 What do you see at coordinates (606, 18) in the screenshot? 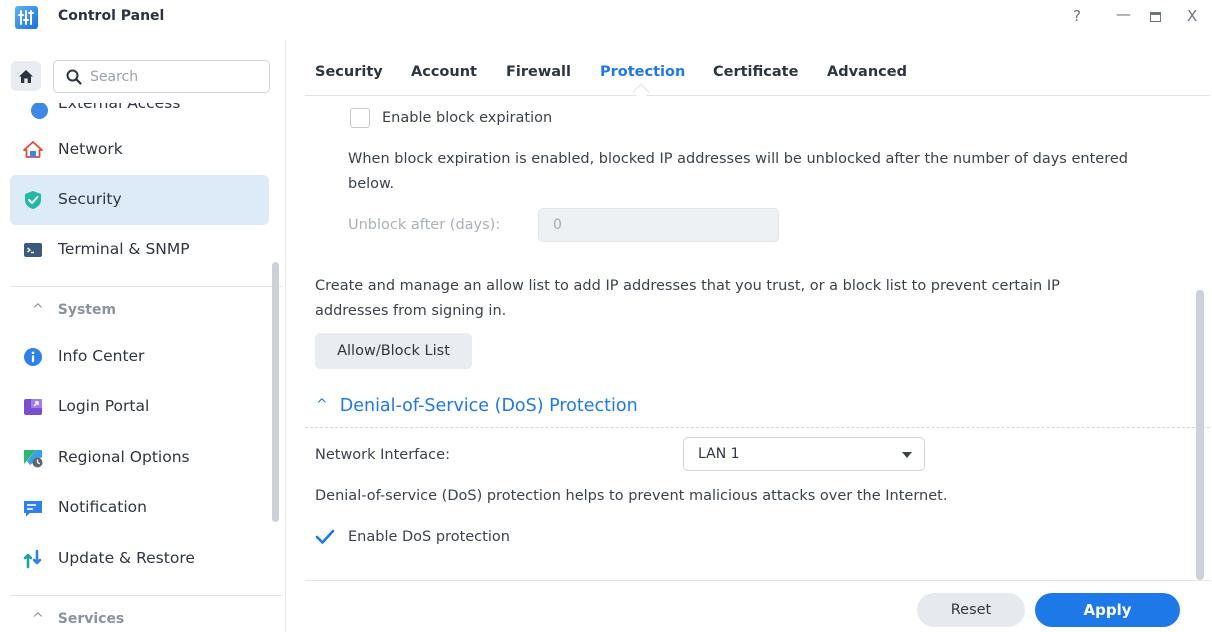
I see `title-bar: Control Panel ? — X` at bounding box center [606, 18].